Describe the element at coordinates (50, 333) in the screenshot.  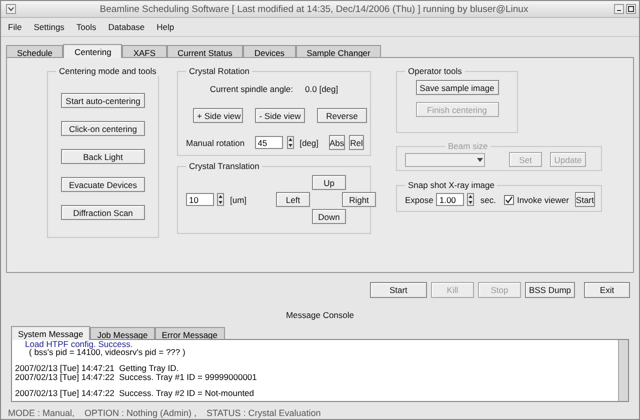
I see `tab: System Message` at that location.